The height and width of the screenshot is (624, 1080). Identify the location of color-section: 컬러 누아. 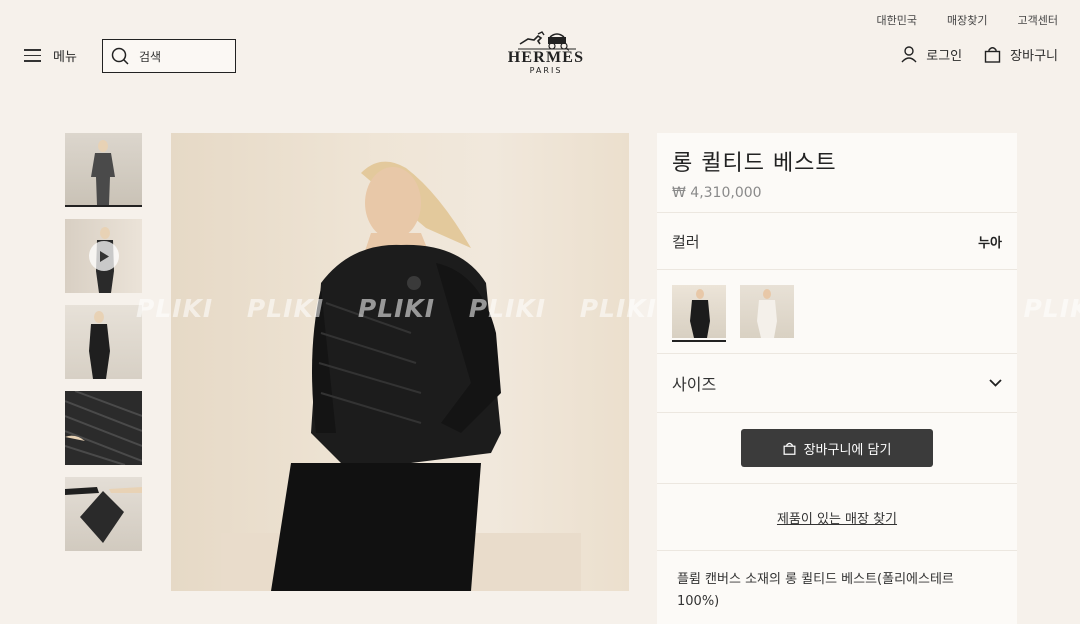
(837, 241).